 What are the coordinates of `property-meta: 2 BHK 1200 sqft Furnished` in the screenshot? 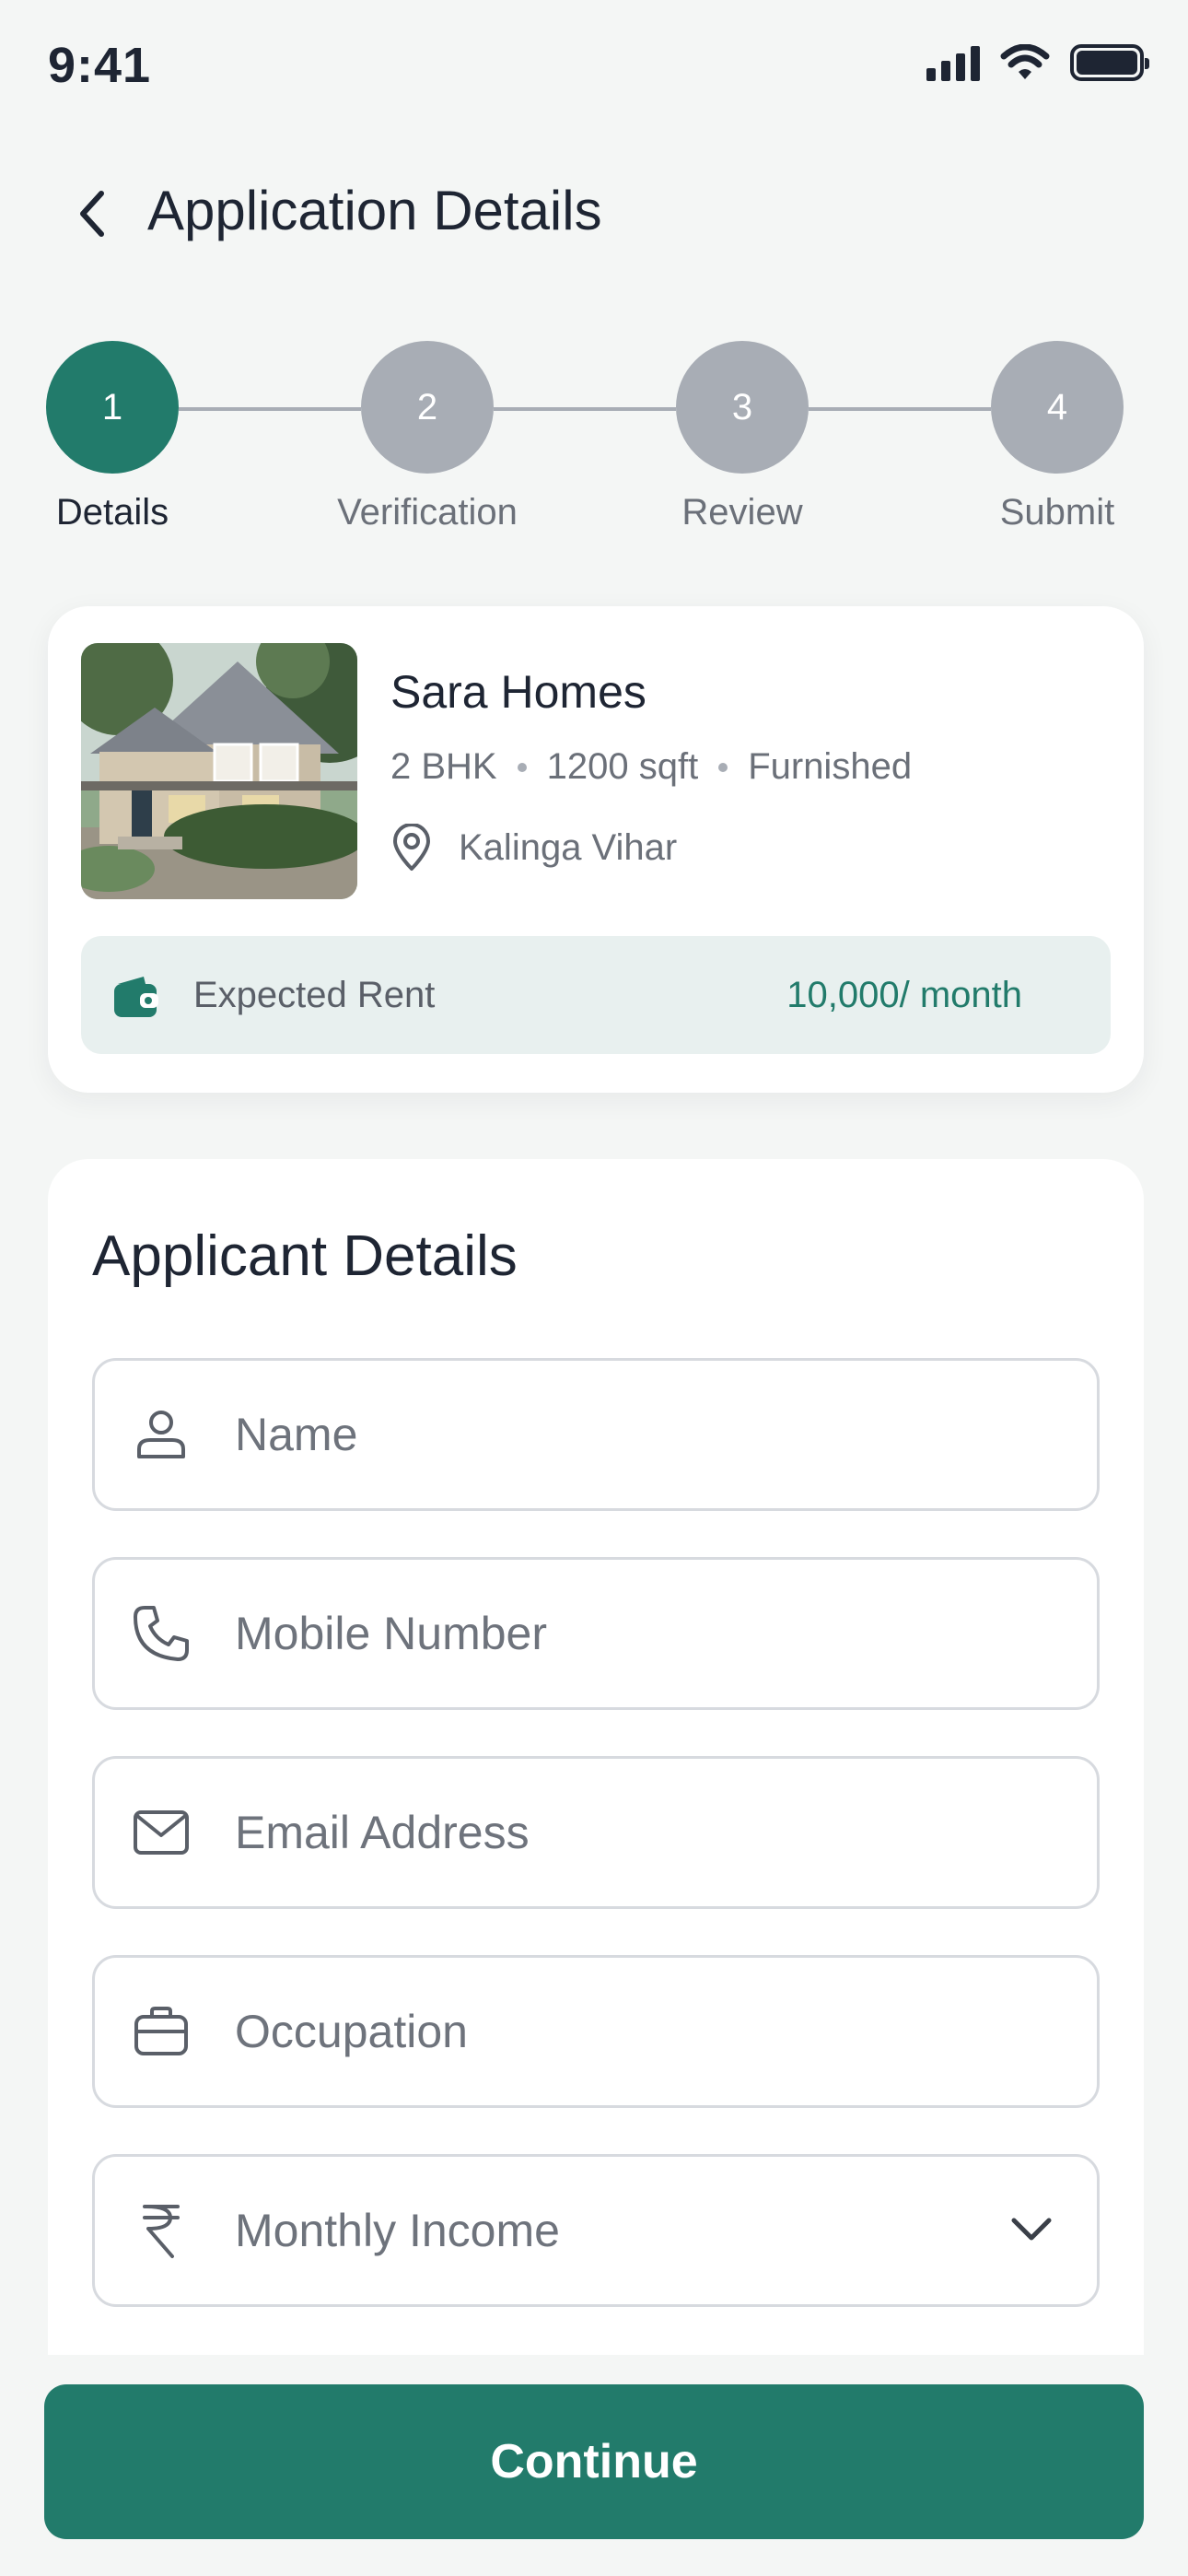 It's located at (651, 767).